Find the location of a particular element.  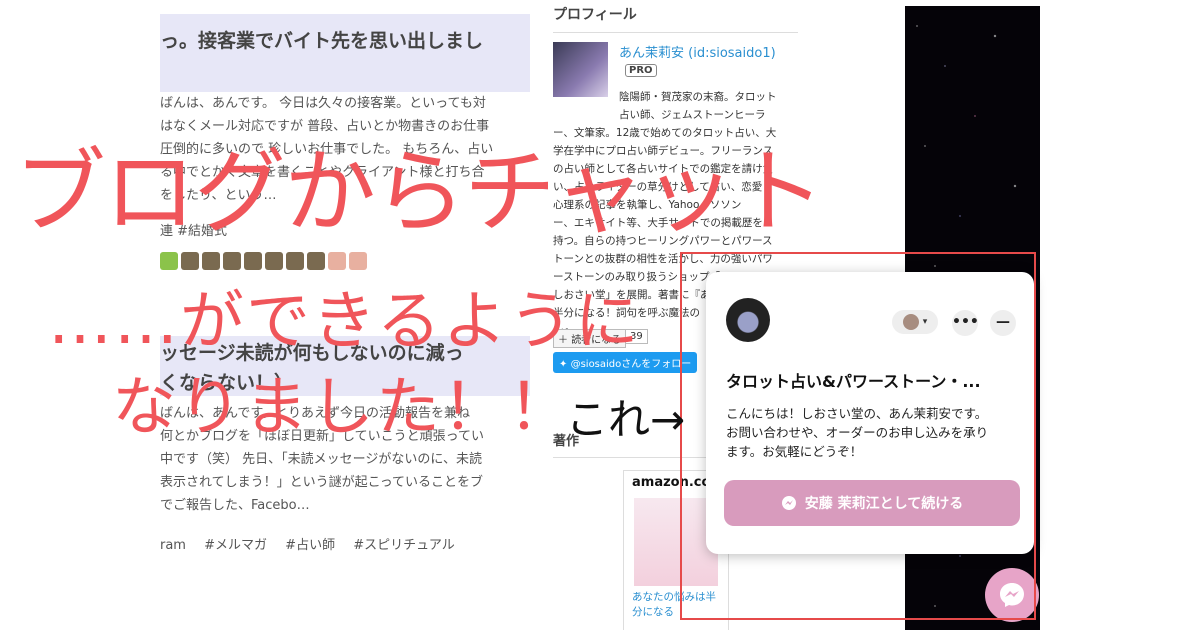

bio-line: トーンとの抜群の相性を活かし、力の強いパワ is located at coordinates (663, 259).